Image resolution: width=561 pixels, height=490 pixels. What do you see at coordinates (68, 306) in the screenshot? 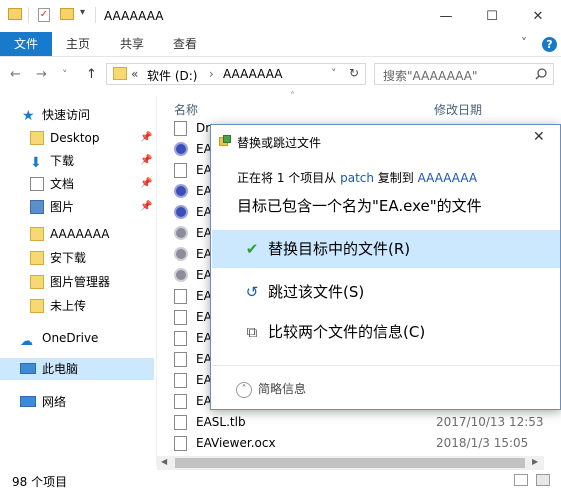
I see `sidebar-item-label: 未上传` at bounding box center [68, 306].